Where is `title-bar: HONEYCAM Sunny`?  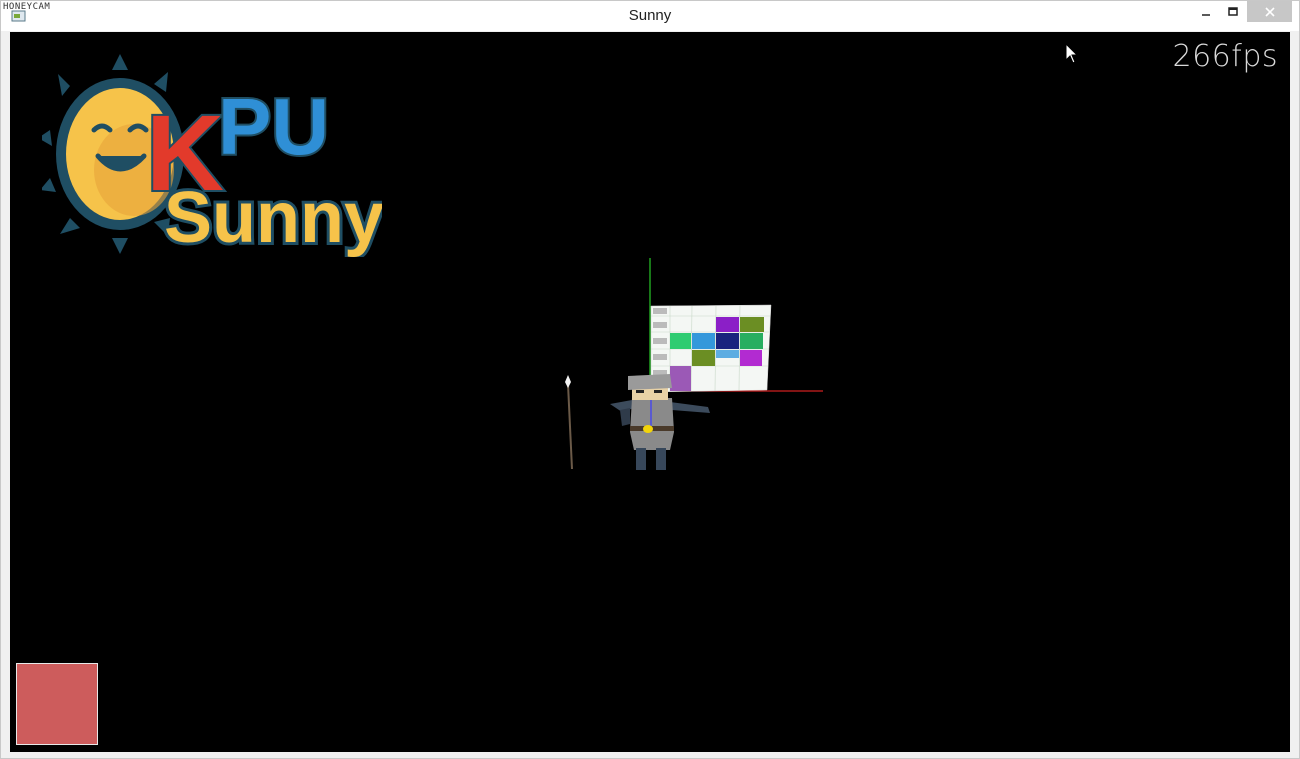 title-bar: HONEYCAM Sunny is located at coordinates (650, 16).